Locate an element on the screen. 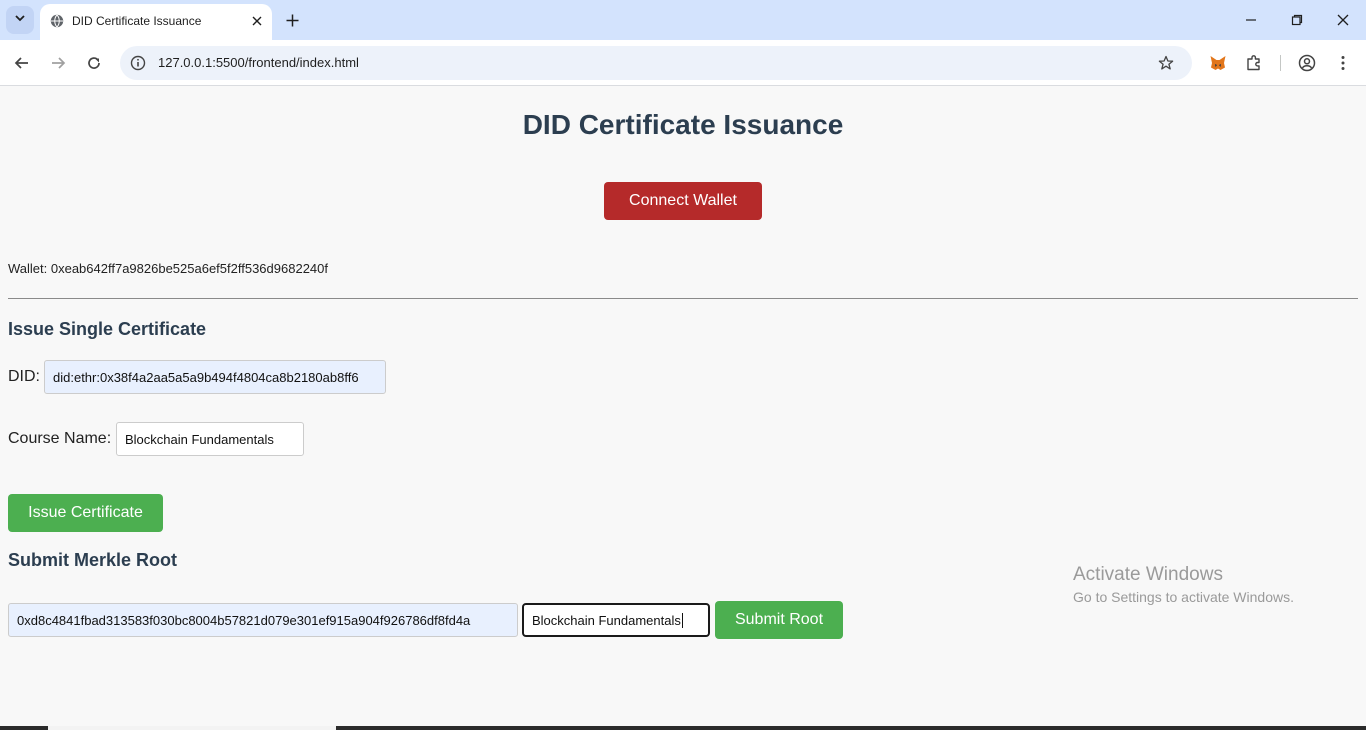  text-cursor is located at coordinates (682, 620).